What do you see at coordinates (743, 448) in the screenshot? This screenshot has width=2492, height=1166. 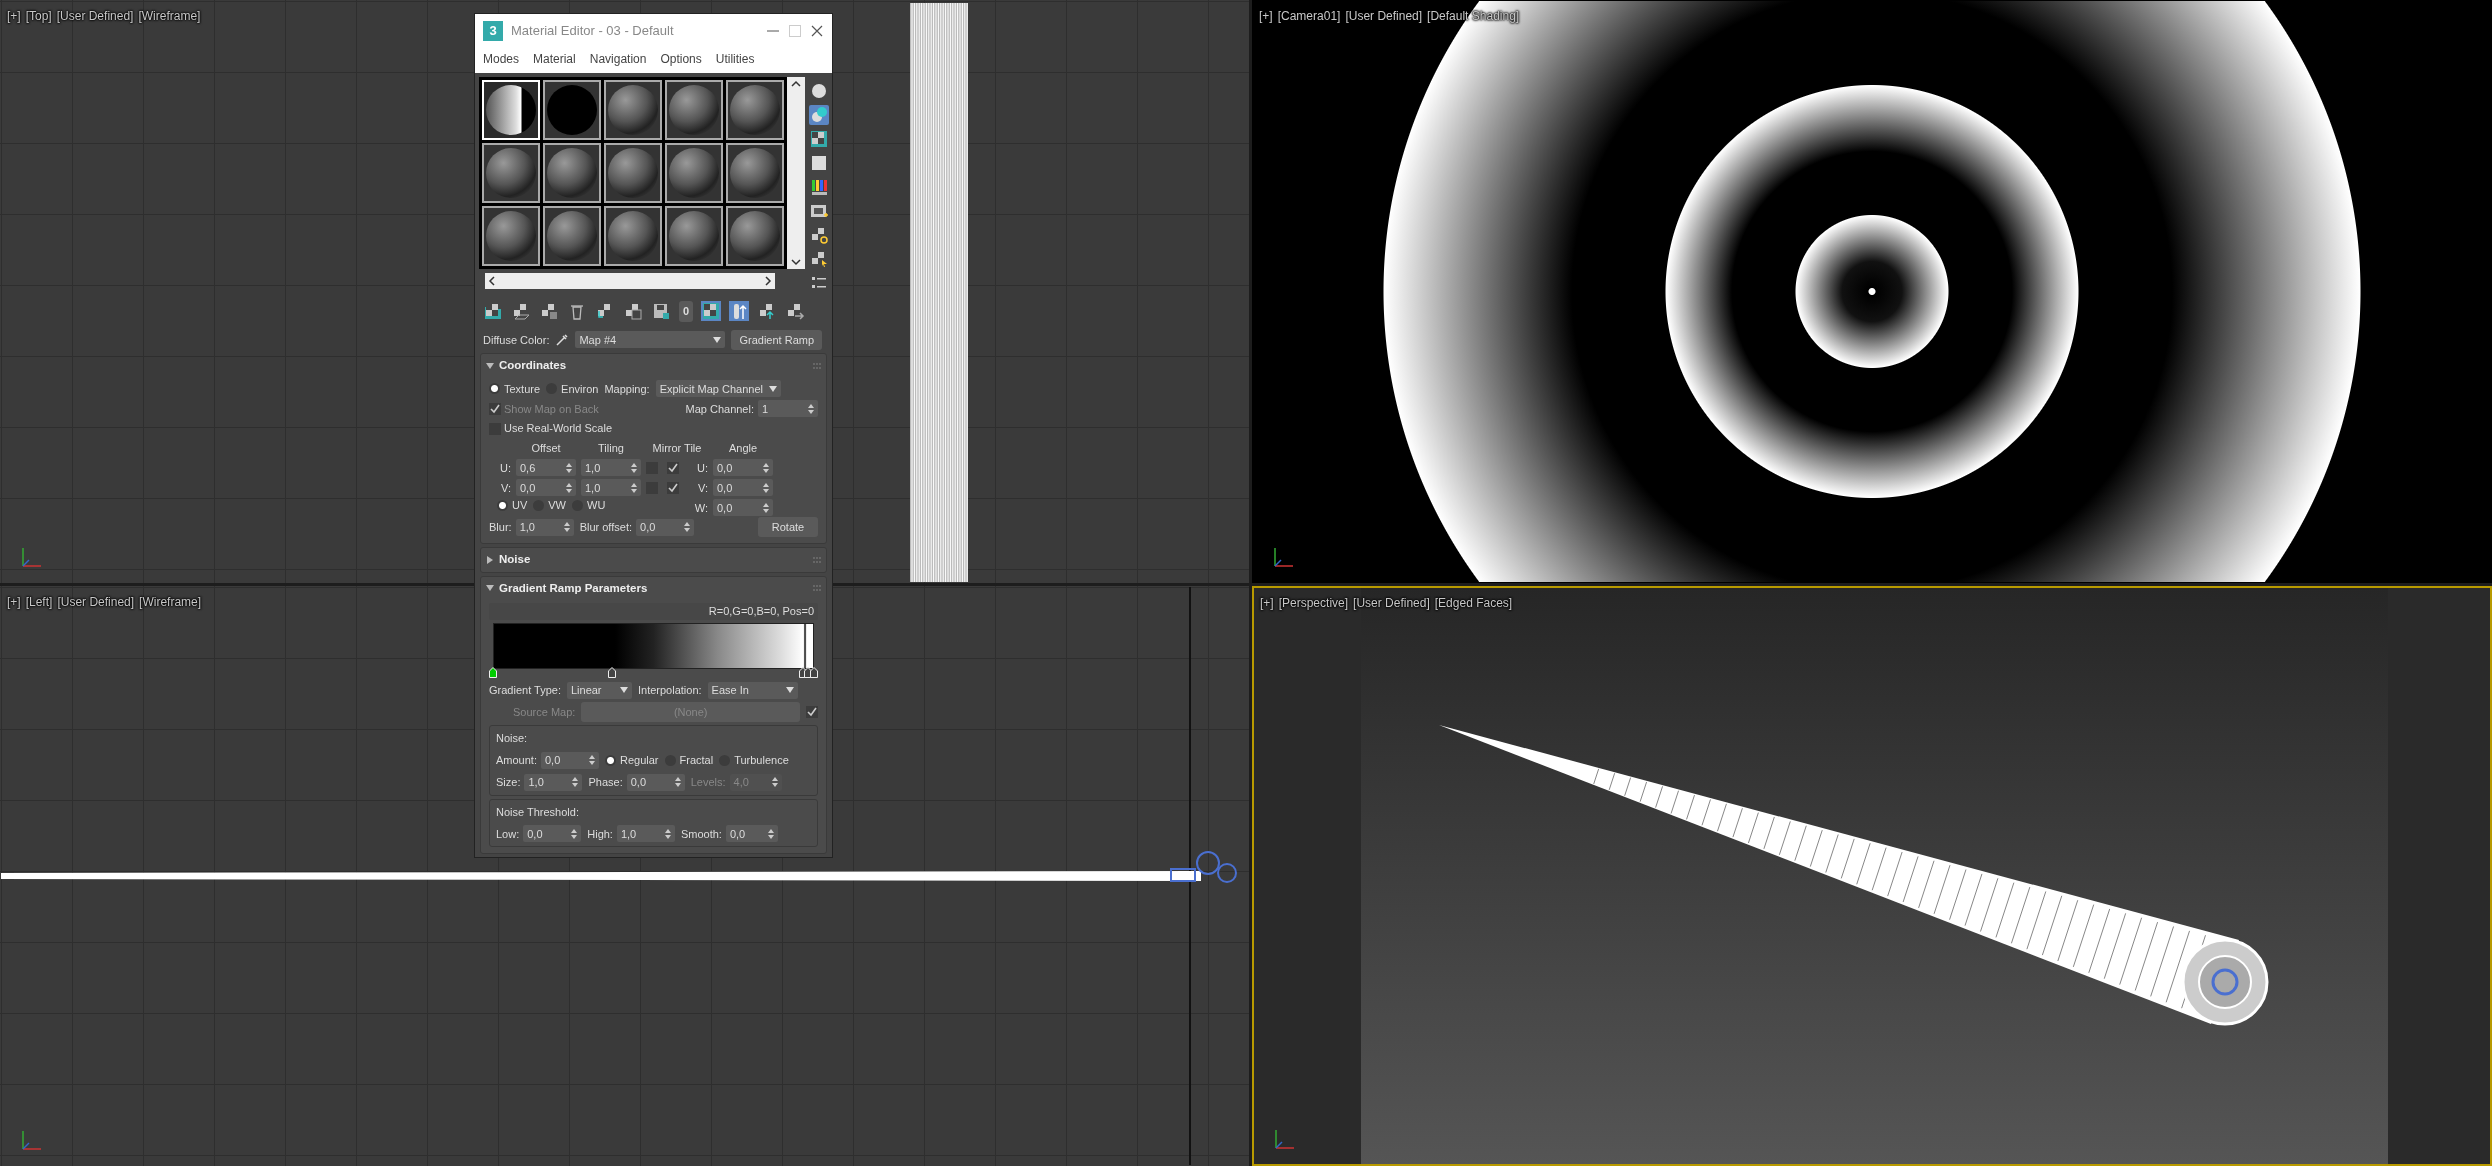 I see `column-header: Angle` at bounding box center [743, 448].